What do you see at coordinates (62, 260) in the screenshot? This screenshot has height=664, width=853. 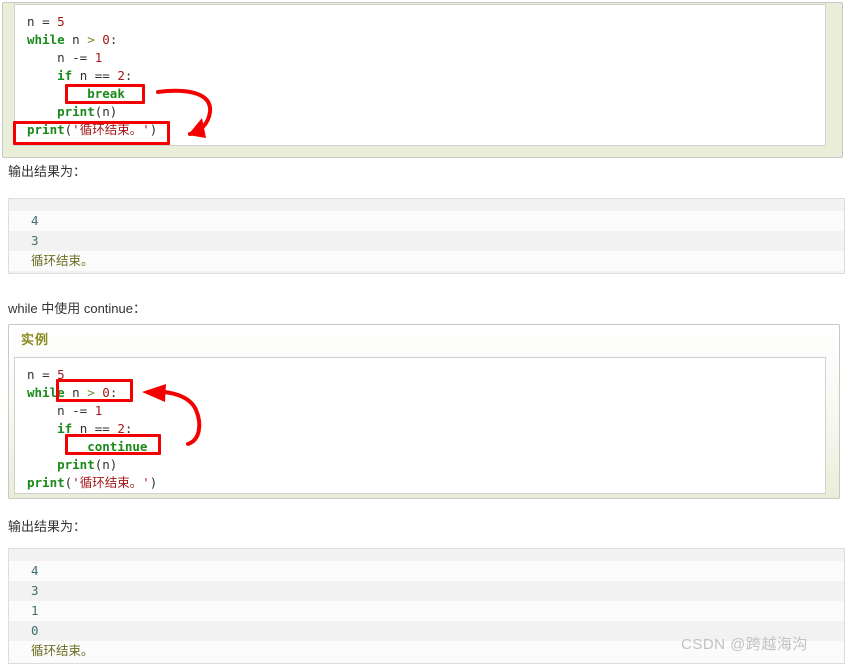 I see `output-line: 循环结束。` at bounding box center [62, 260].